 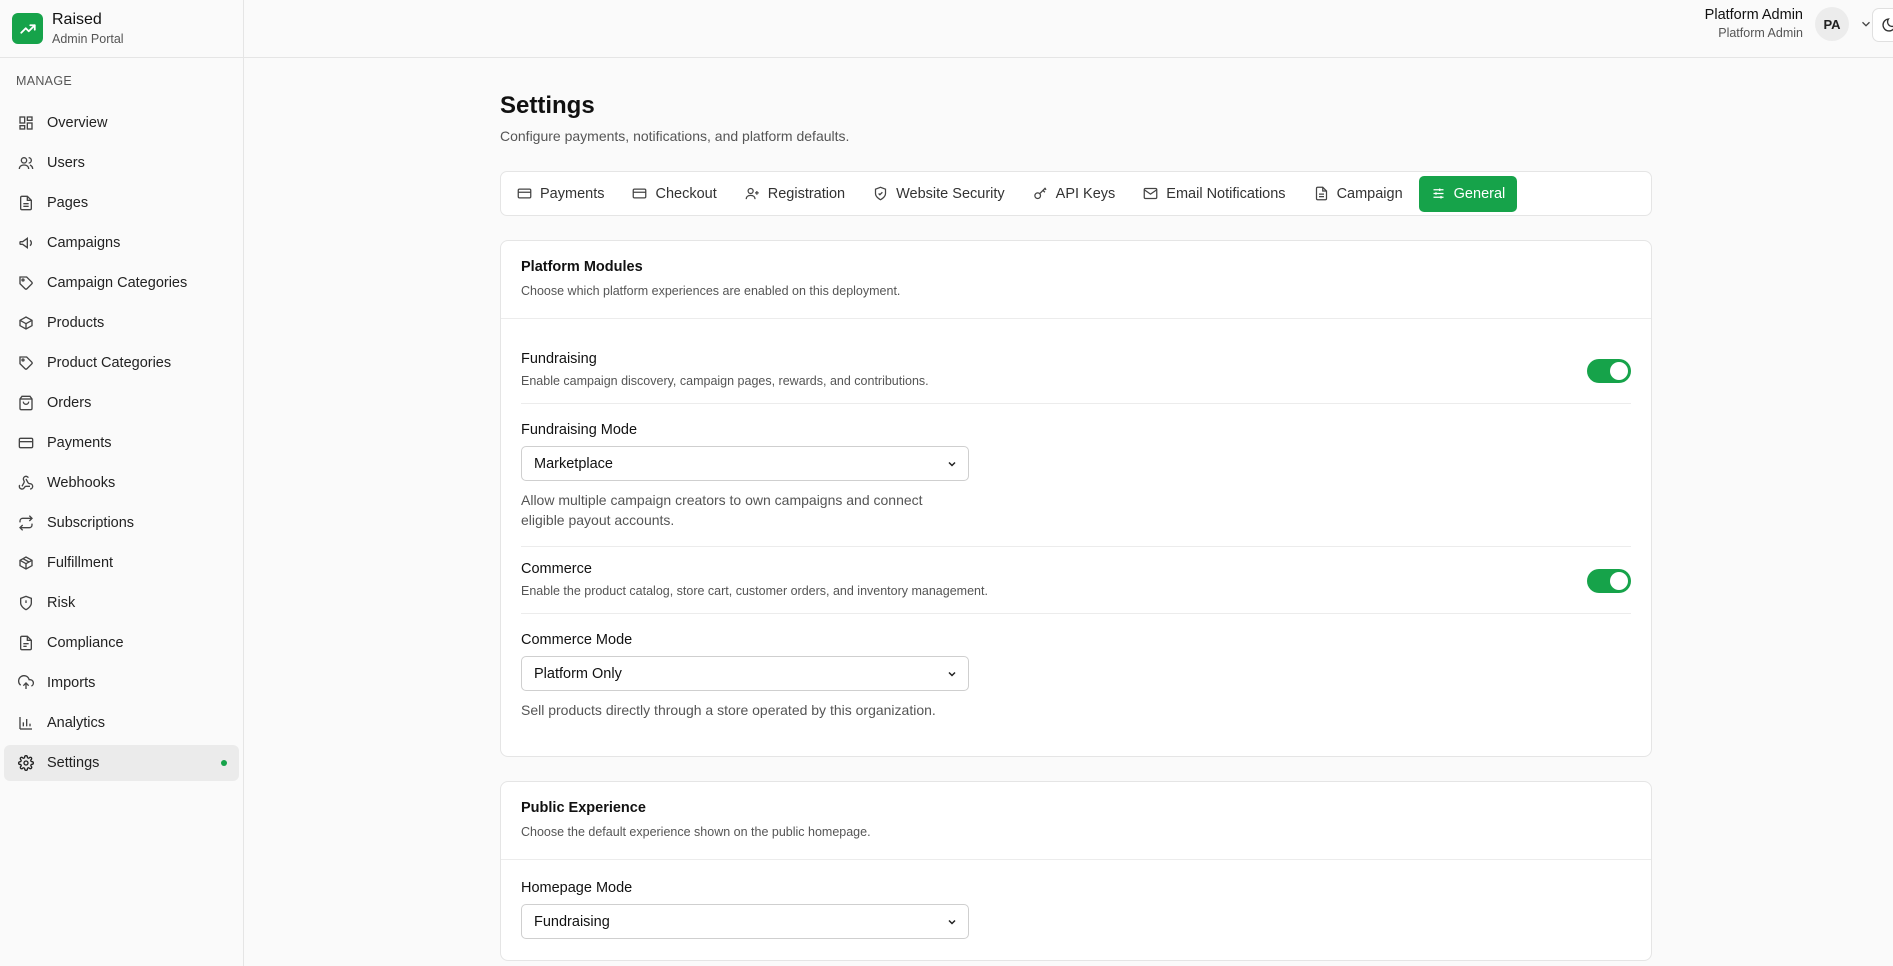 What do you see at coordinates (573, 463) in the screenshot?
I see `select-value: Marketplace` at bounding box center [573, 463].